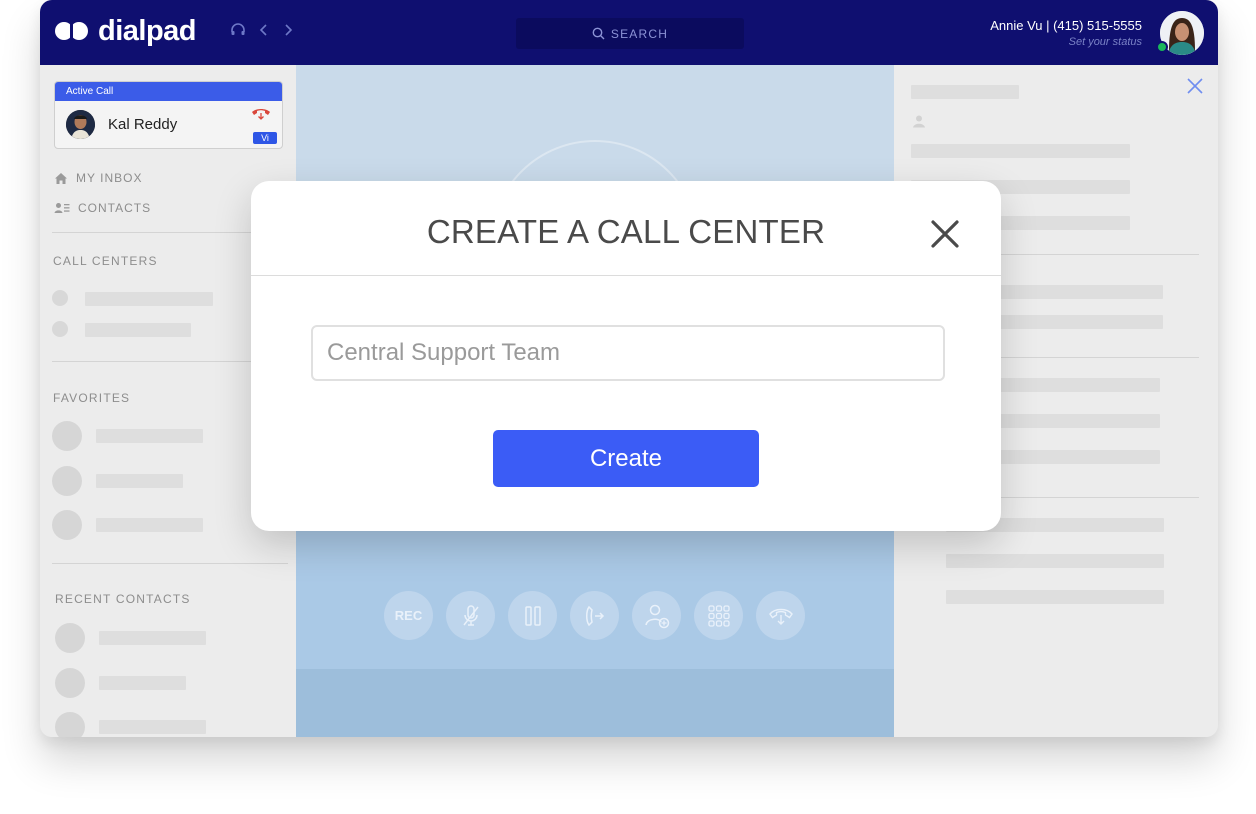 Image resolution: width=1256 pixels, height=814 pixels. Describe the element at coordinates (628, 353) in the screenshot. I see `call-center-name-input` at that location.